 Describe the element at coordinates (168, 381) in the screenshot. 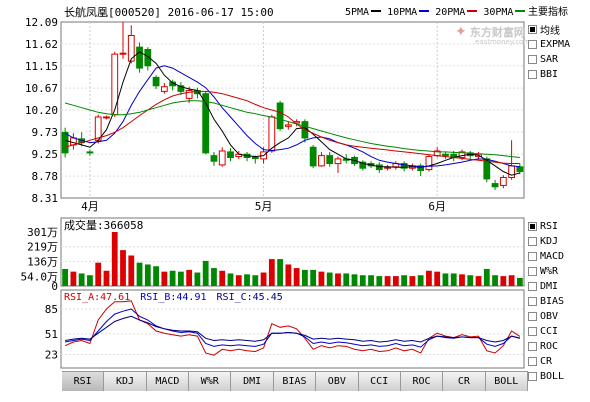

I see `tab-macd: MACD` at that location.